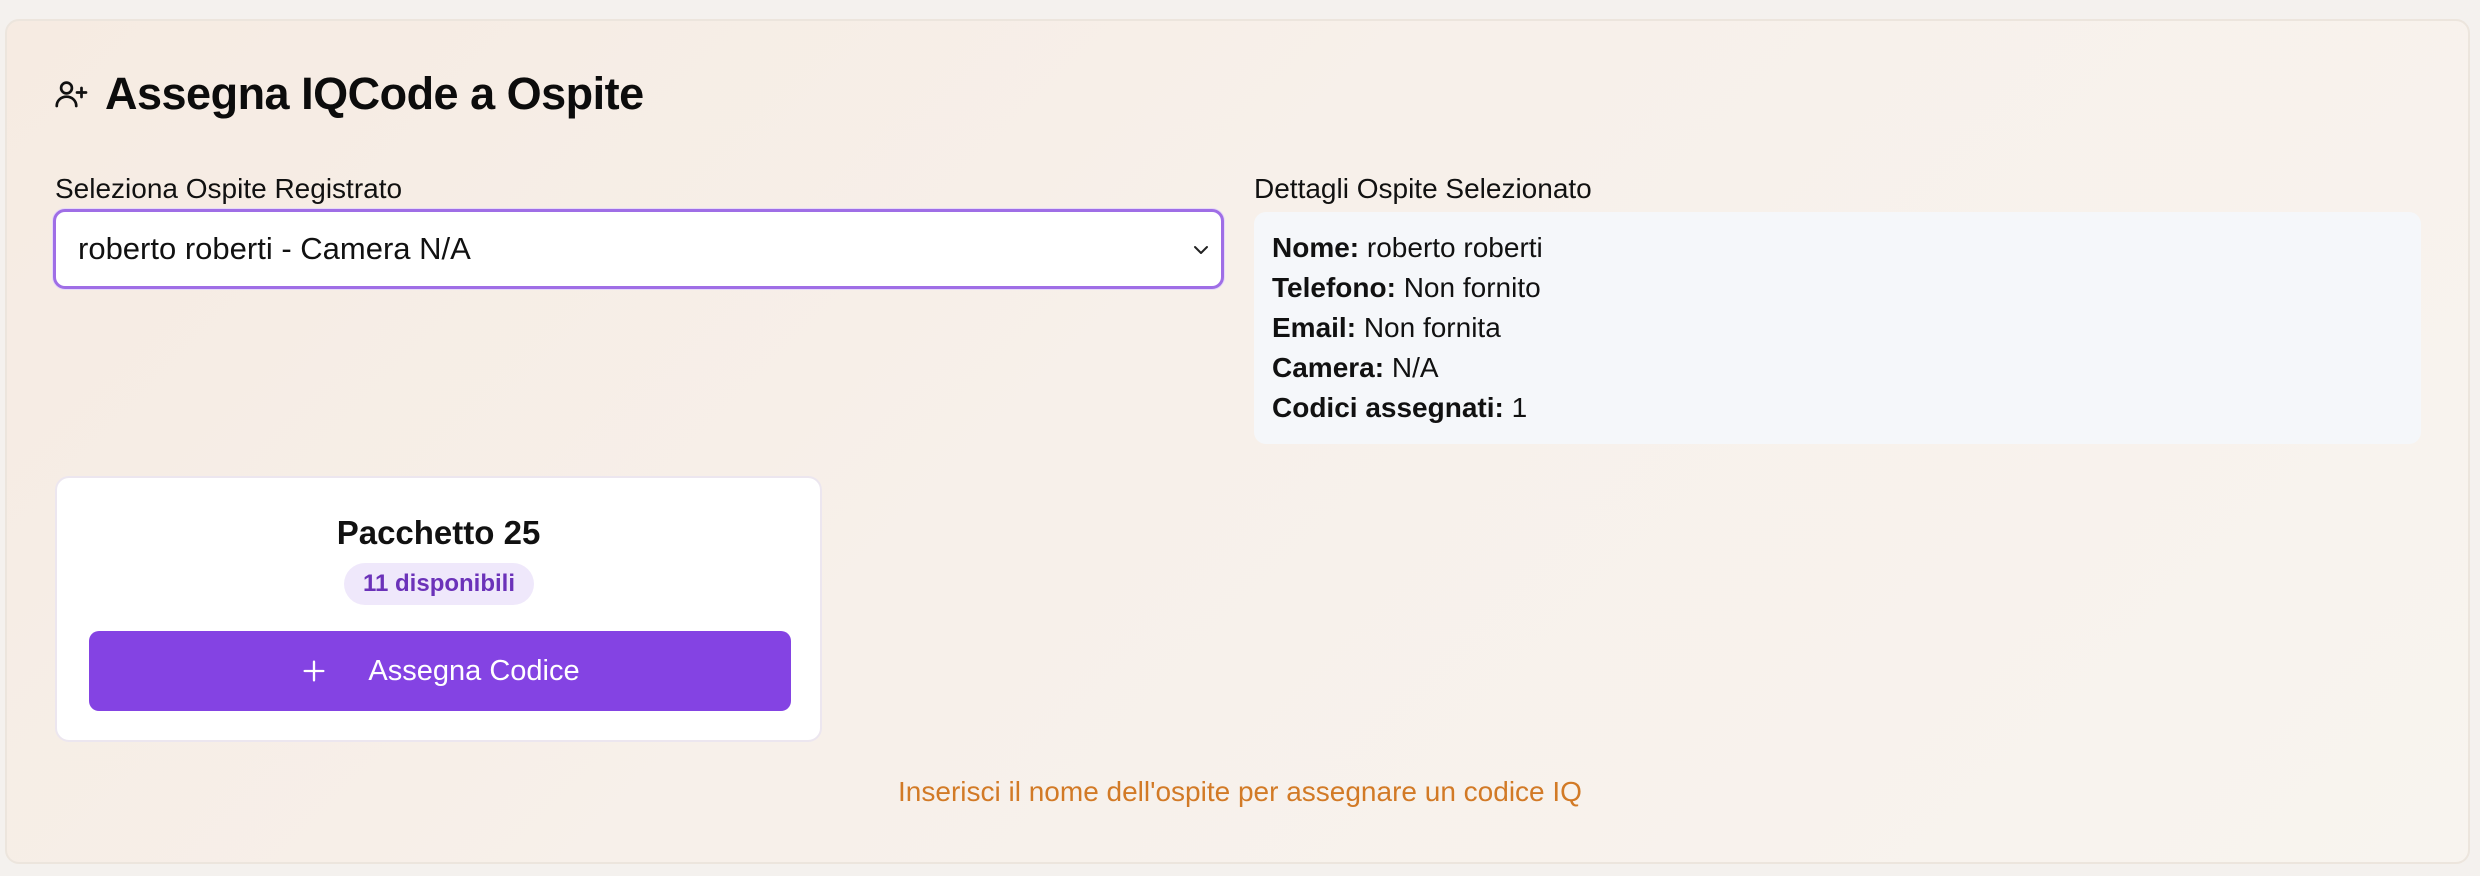  Describe the element at coordinates (439, 584) in the screenshot. I see `availability-badge: 11 disponibili` at that location.